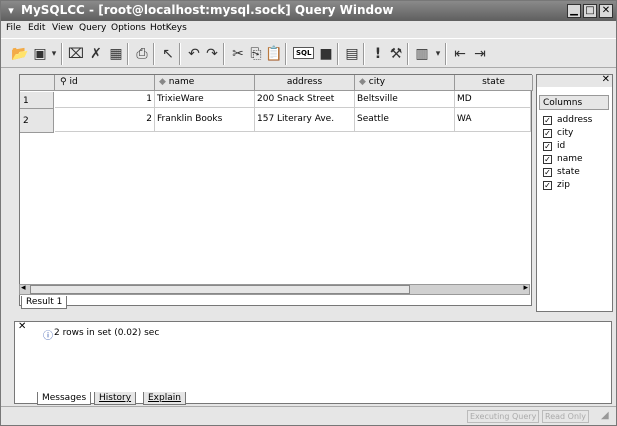  I want to click on column-checkbox-address: ✓ address, so click(567, 120).